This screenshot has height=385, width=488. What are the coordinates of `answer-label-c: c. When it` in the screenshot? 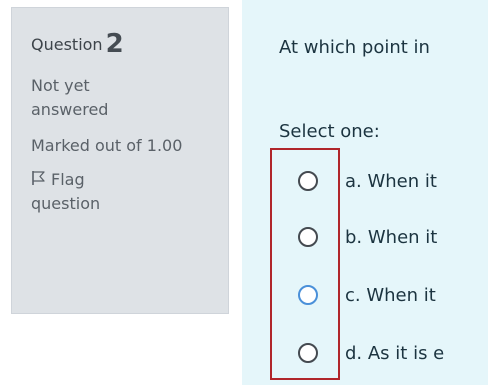 It's located at (390, 295).